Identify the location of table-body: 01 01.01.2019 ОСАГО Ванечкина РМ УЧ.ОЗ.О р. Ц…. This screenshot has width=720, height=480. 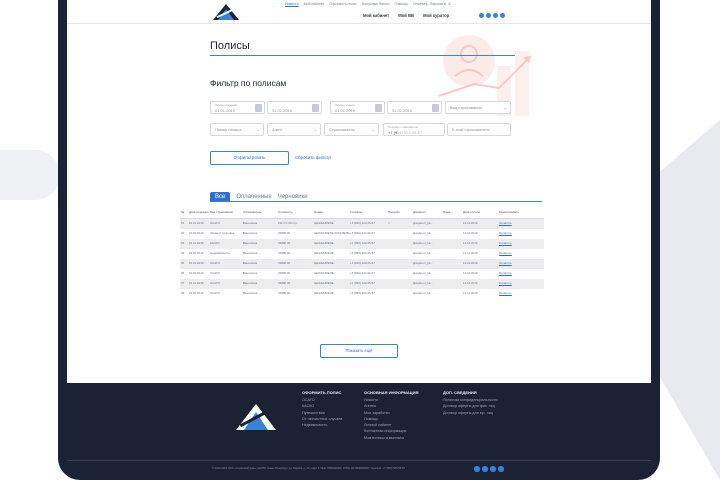
(362, 259).